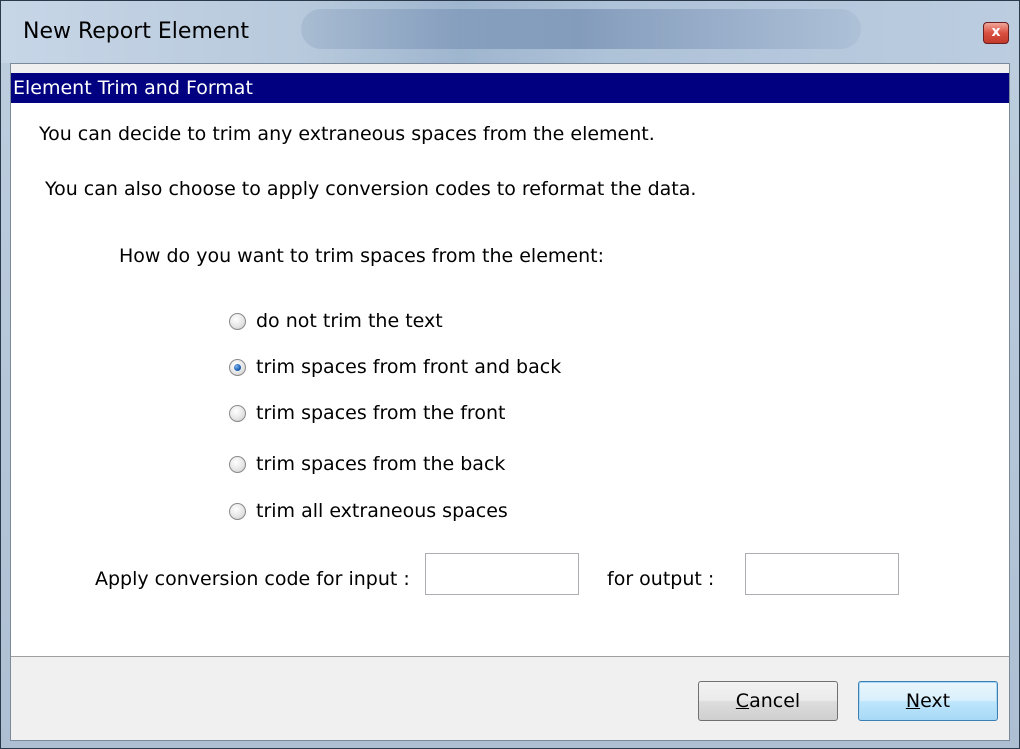 This screenshot has height=749, width=1020. I want to click on close-button: x, so click(996, 33).